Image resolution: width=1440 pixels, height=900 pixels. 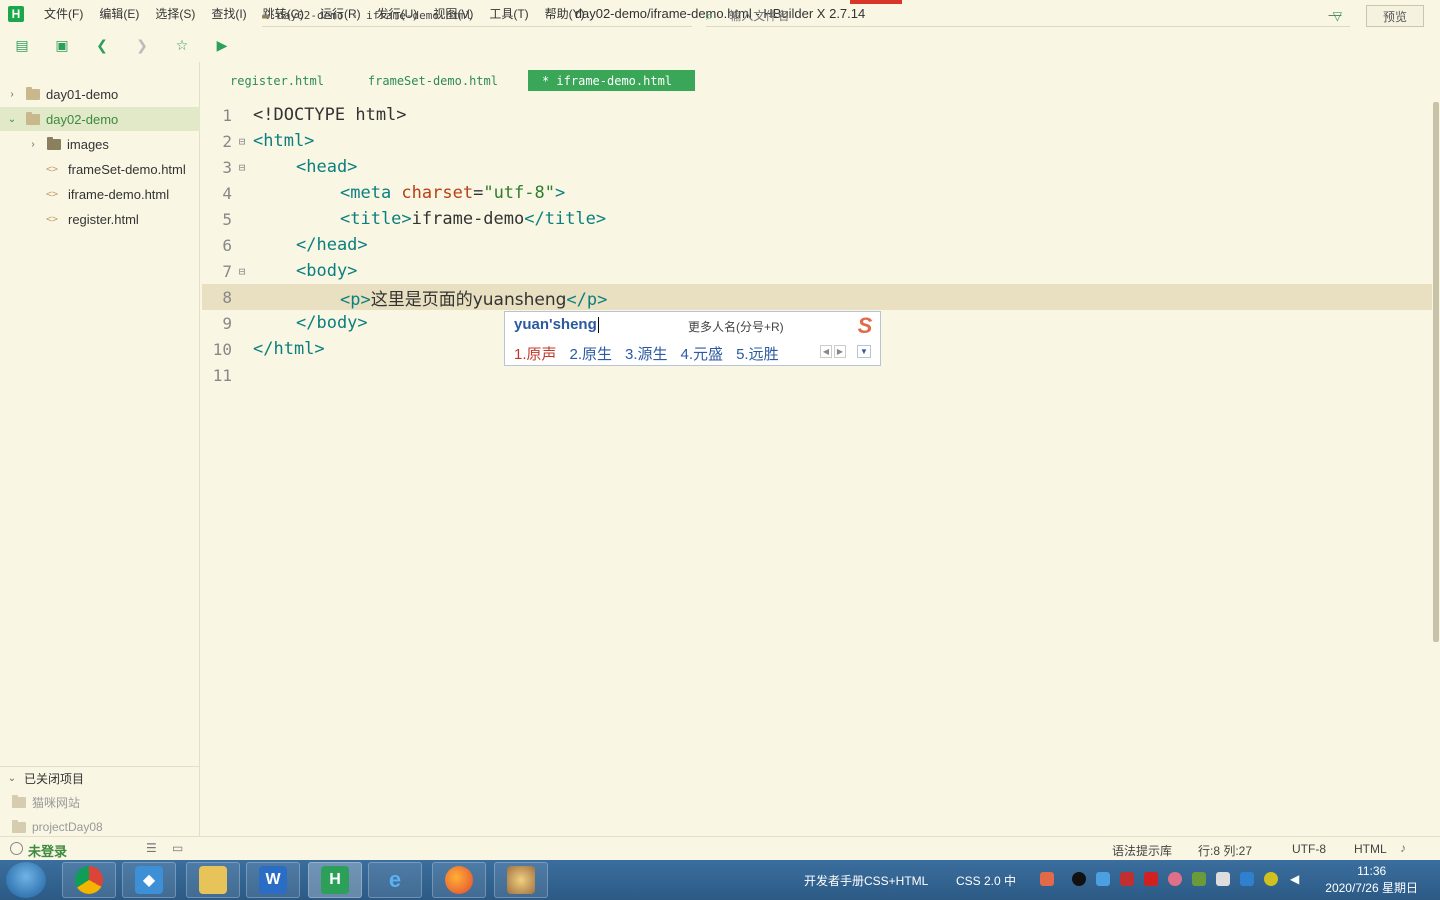 I want to click on code-line: 3 ⊟ <head>, so click(x=817, y=167).